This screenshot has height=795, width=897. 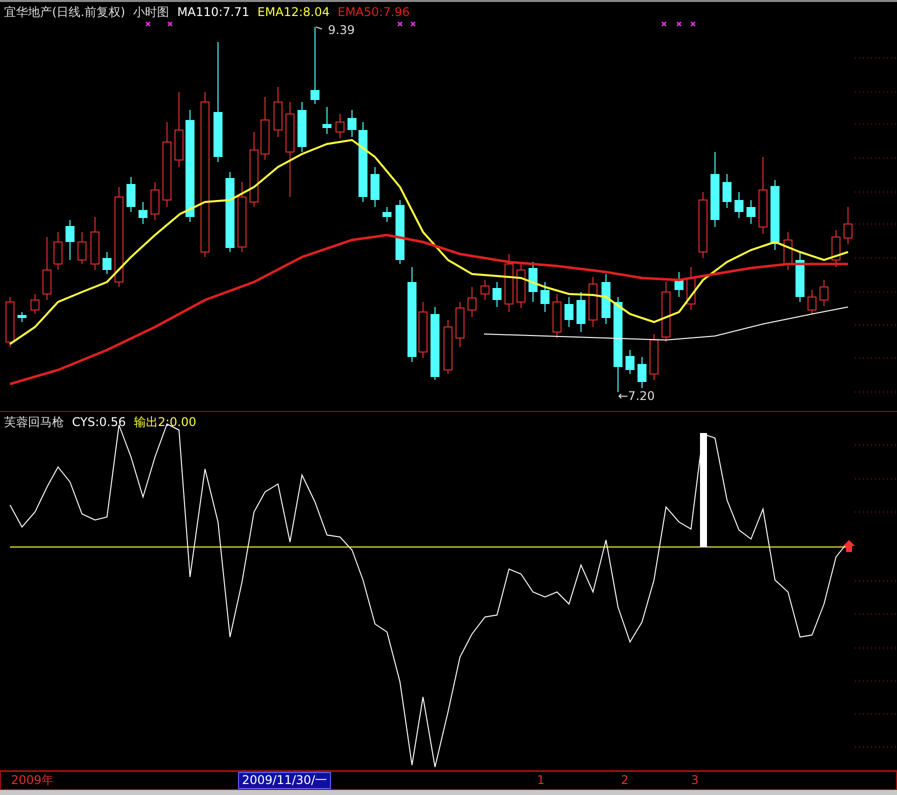 What do you see at coordinates (165, 422) in the screenshot?
I see `indicator-value: 输出2:0.00` at bounding box center [165, 422].